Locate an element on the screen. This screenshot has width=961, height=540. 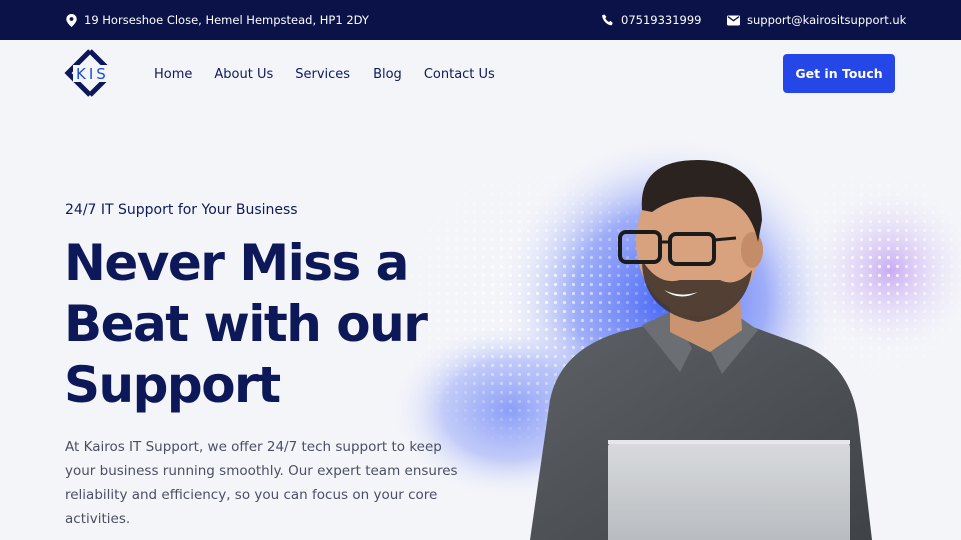
phone-icon is located at coordinates (608, 20).